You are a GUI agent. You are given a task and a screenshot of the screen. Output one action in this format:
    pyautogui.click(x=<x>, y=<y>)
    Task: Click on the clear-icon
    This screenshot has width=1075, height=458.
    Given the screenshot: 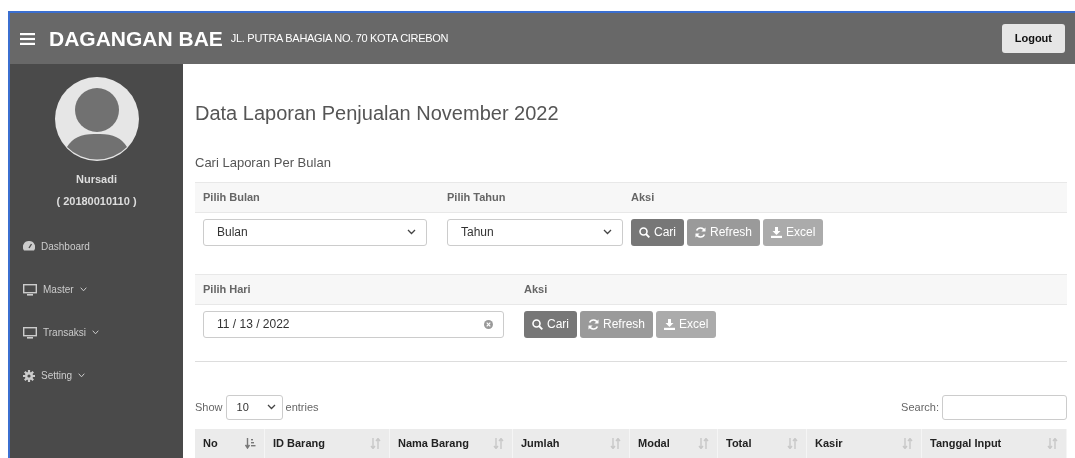 What is the action you would take?
    pyautogui.click(x=488, y=324)
    